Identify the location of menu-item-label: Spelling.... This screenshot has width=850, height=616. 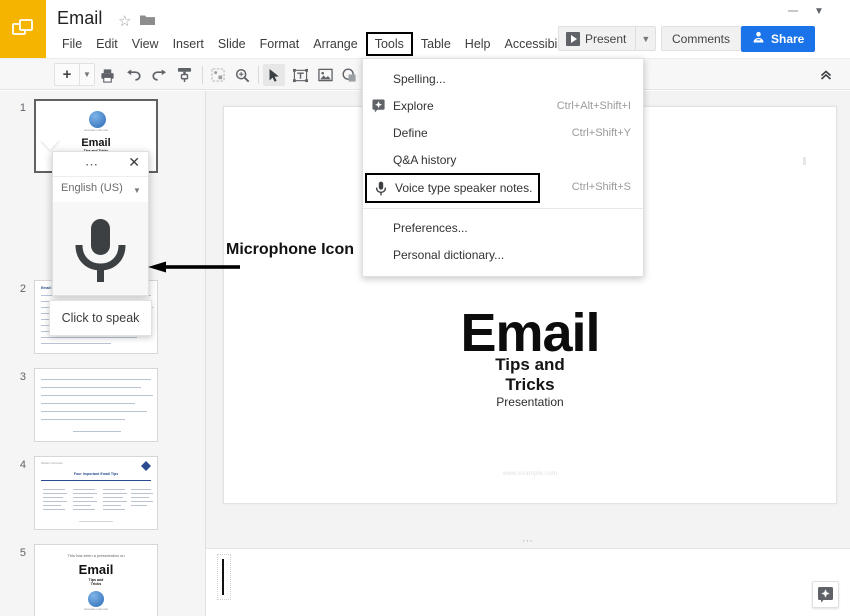
(419, 78).